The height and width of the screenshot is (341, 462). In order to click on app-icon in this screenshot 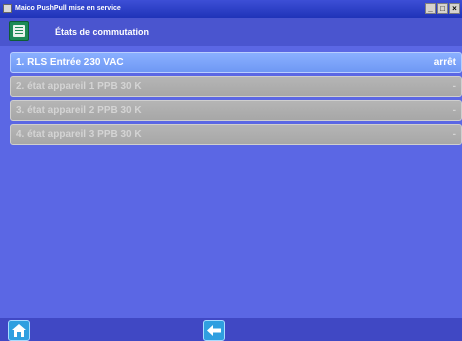, I will do `click(7, 8)`.